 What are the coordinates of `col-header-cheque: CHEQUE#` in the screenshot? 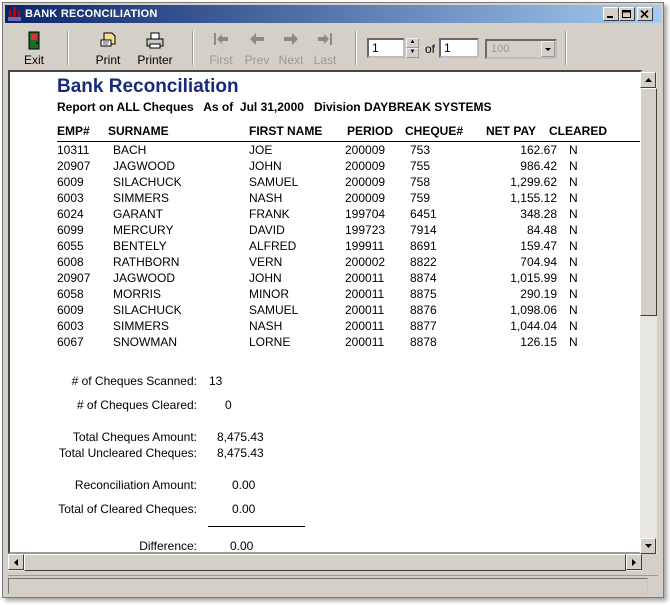 It's located at (434, 131).